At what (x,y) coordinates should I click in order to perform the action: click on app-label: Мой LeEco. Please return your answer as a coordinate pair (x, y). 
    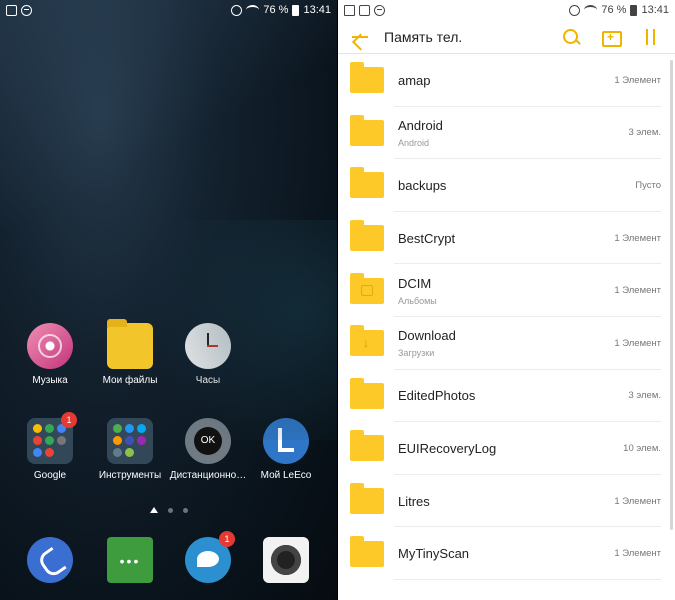
    Looking at the image, I should click on (286, 475).